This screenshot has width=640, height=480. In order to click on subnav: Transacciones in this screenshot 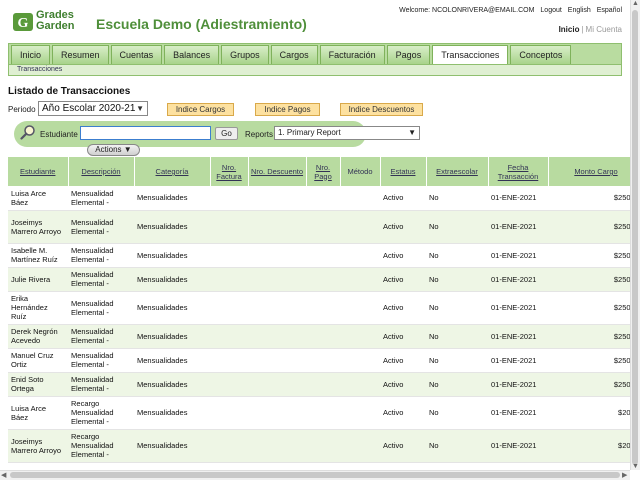, I will do `click(315, 70)`.